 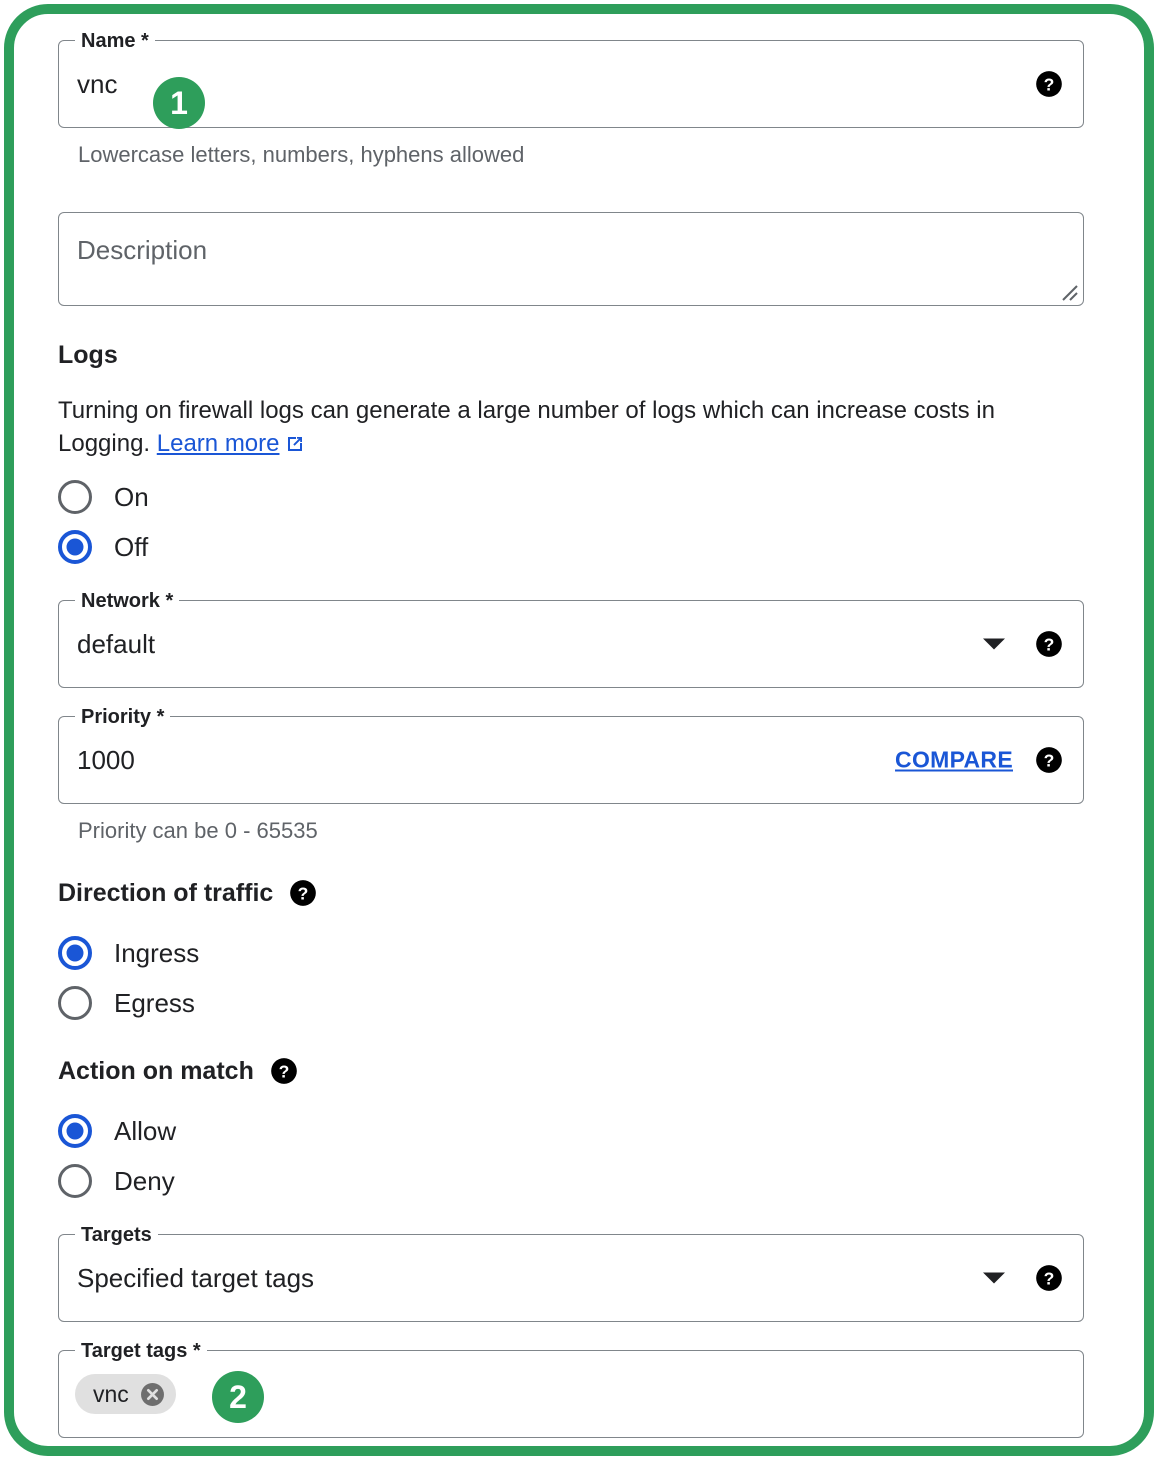 I want to click on network-select: Network * default ?, so click(x=571, y=638).